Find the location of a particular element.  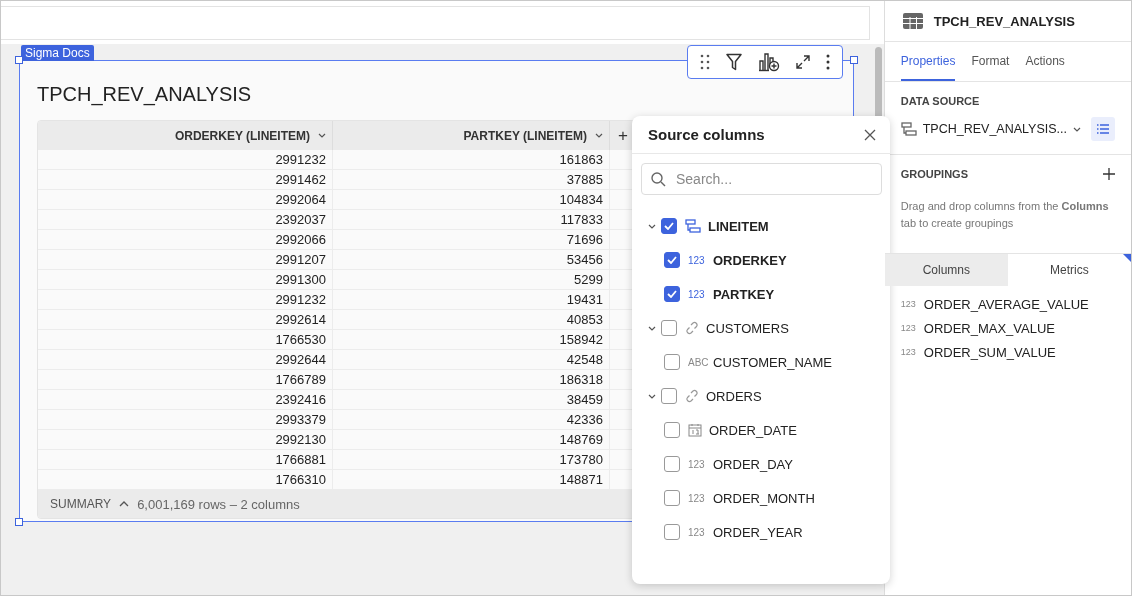

table-cell: 5299 is located at coordinates (471, 279).